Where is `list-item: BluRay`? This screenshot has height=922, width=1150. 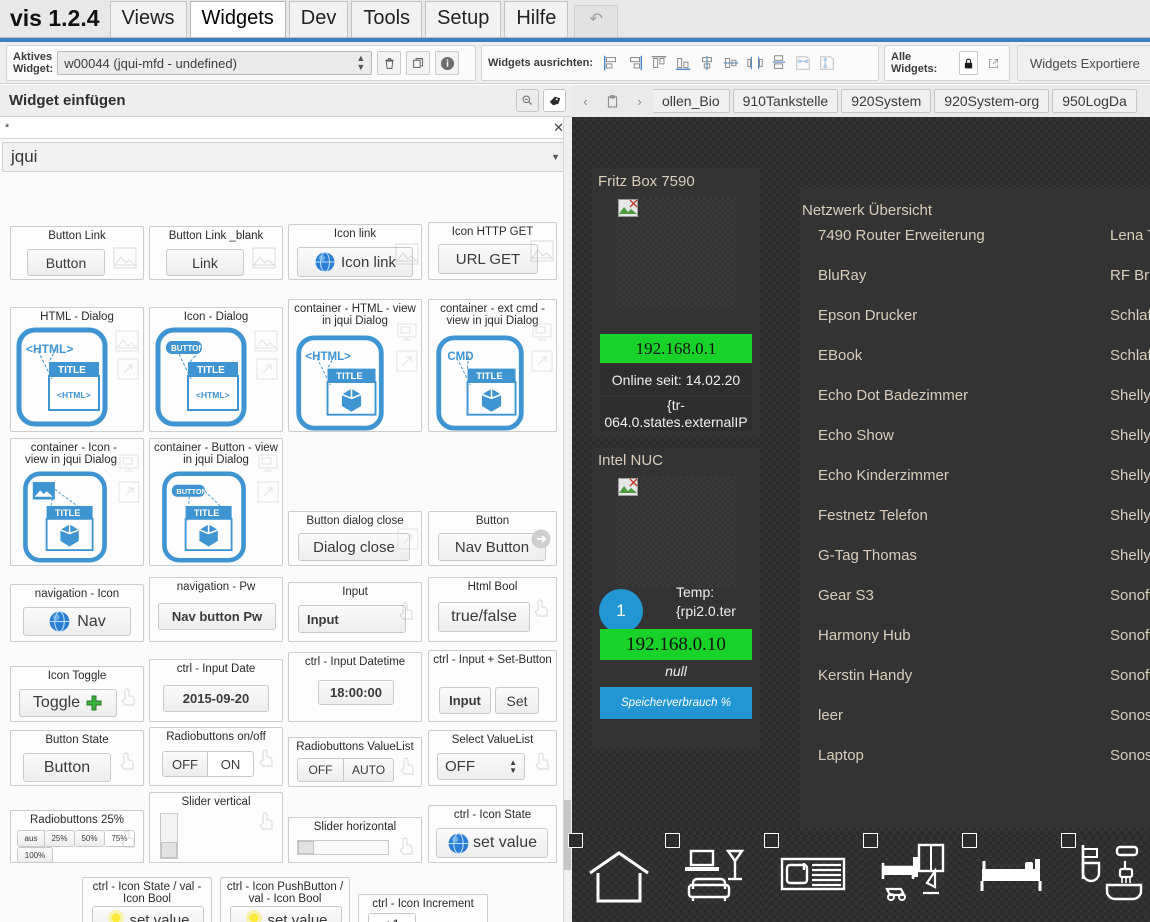
list-item: BluRay is located at coordinates (842, 275).